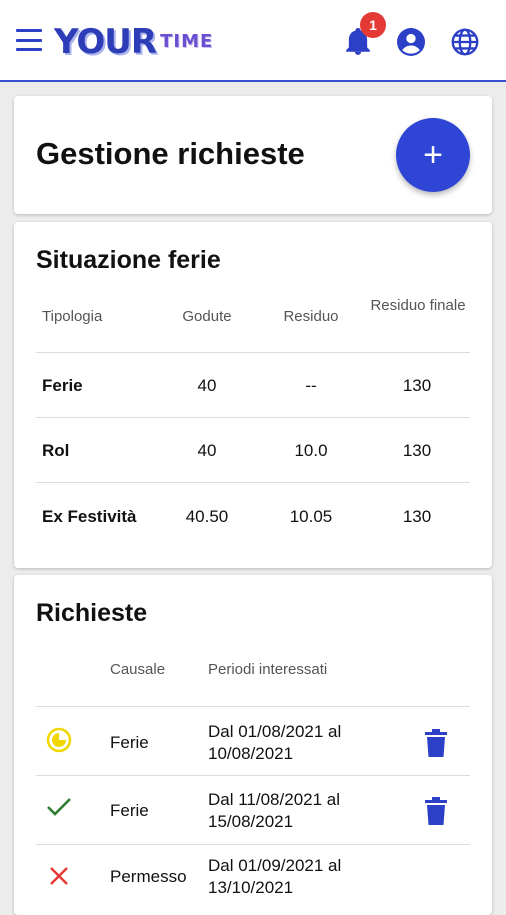  What do you see at coordinates (275, 731) in the screenshot?
I see `request-period-line1: Dal 01/08/2021 al` at bounding box center [275, 731].